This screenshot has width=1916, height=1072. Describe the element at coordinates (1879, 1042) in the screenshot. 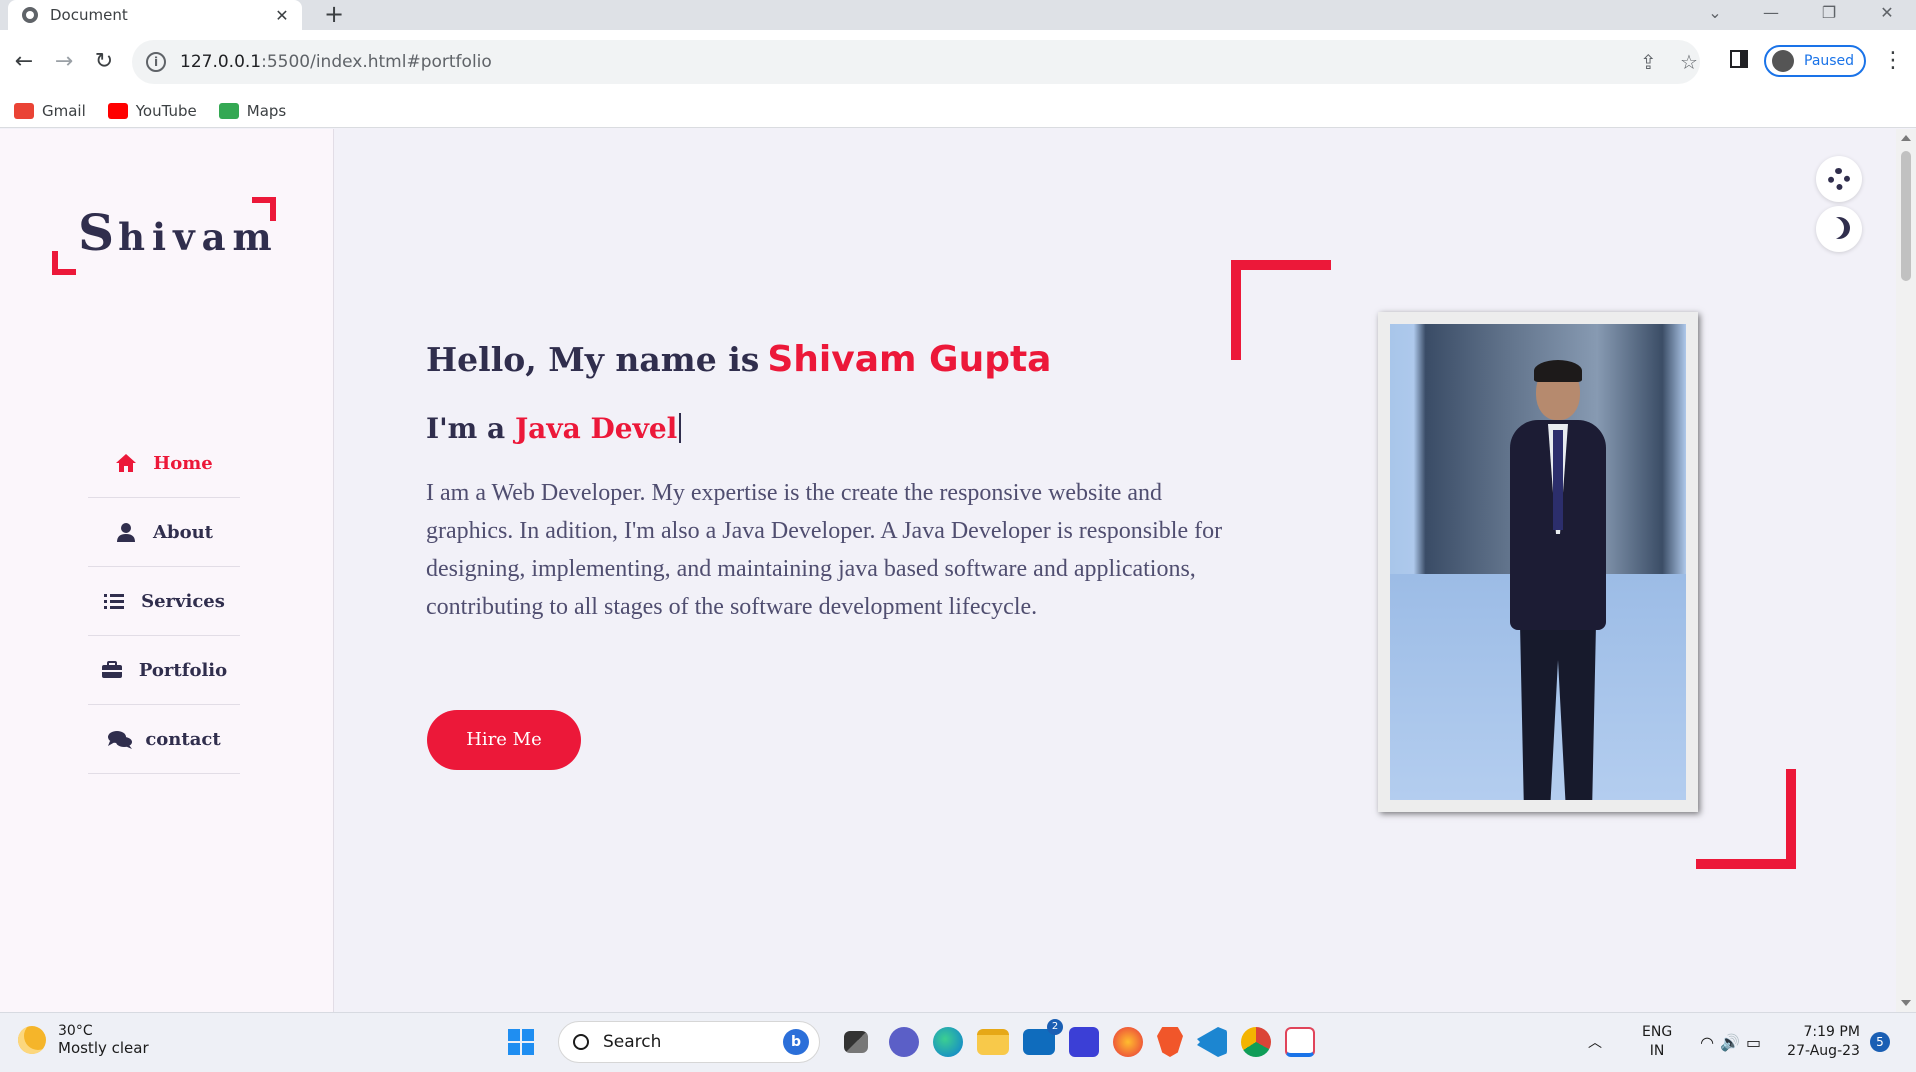

I see `notification-badge: 5` at that location.